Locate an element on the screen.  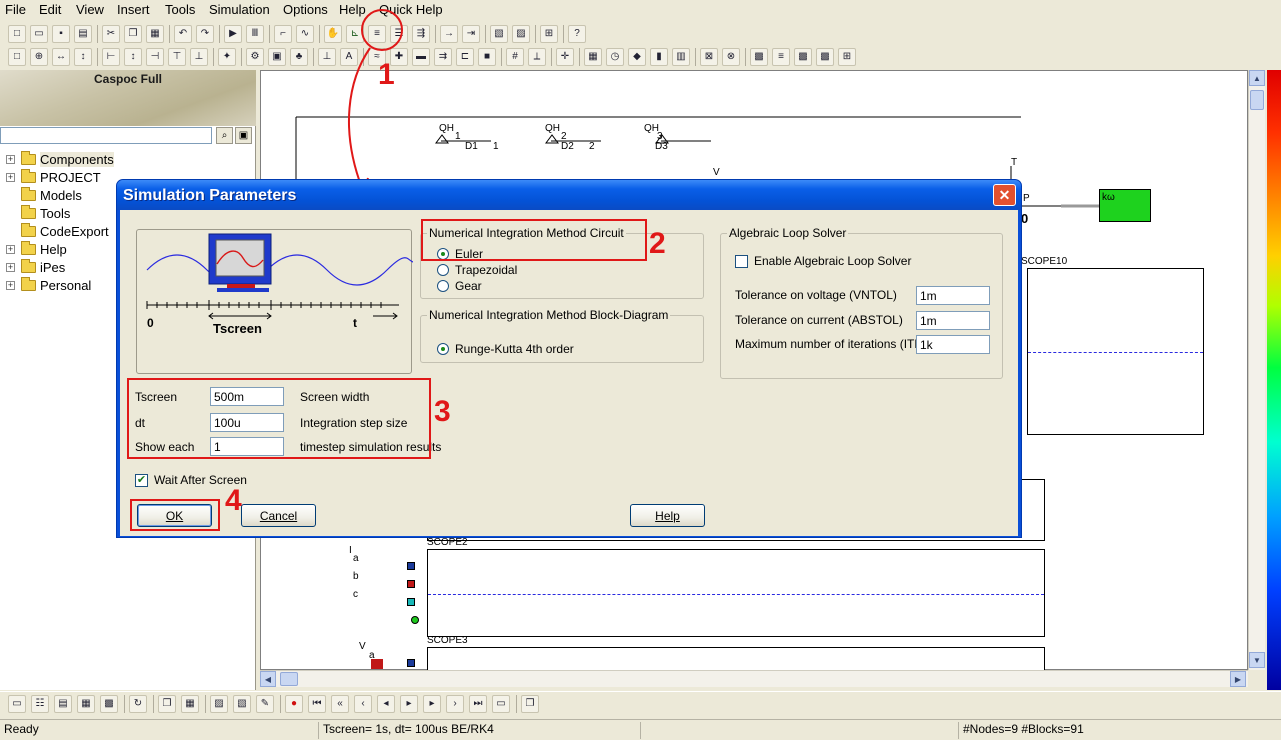
step-back-icon: ◂ is located at coordinates (386, 704).